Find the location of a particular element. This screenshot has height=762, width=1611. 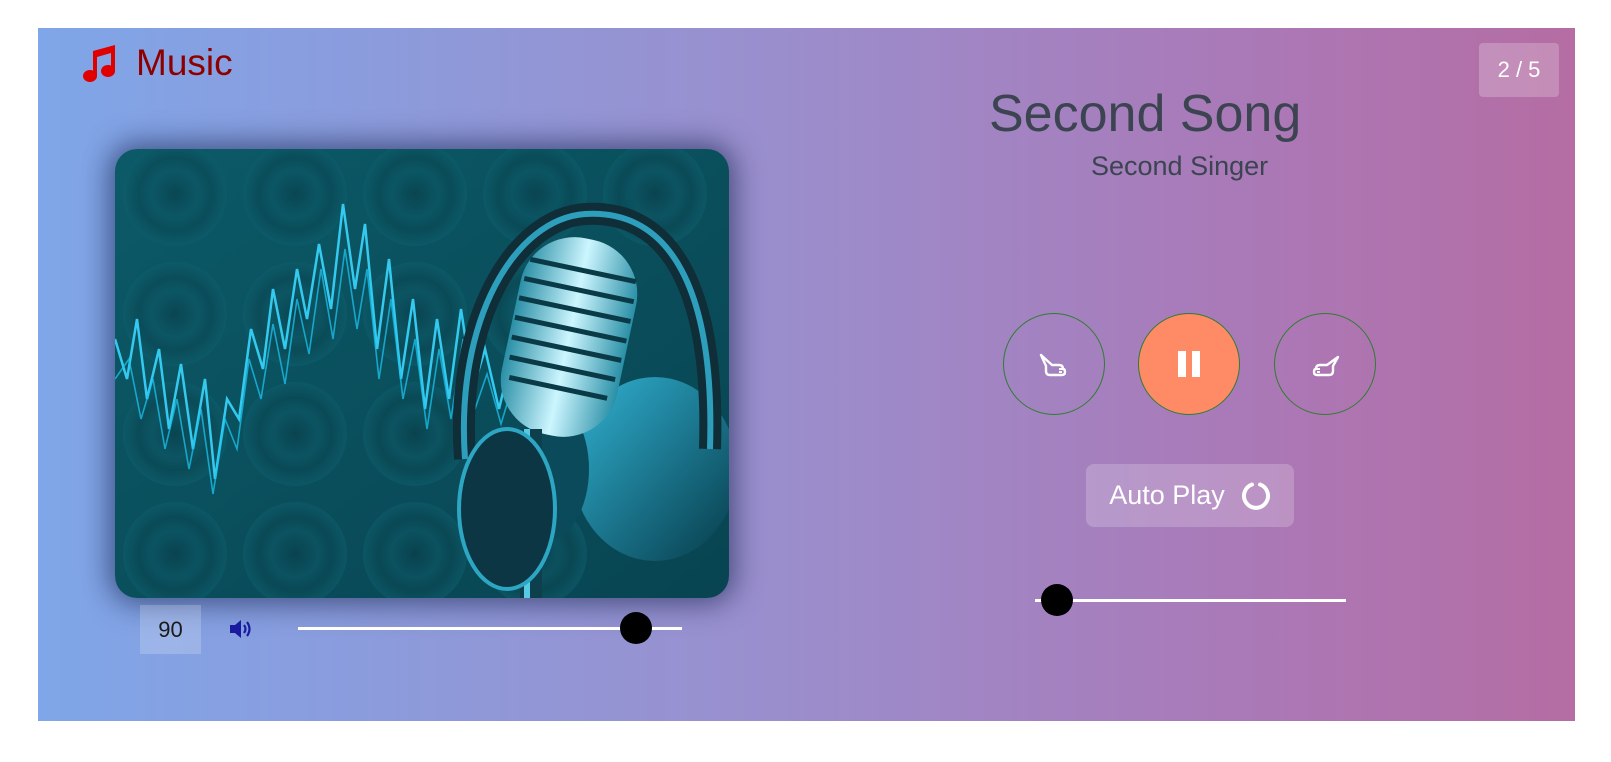

volume-slider-thumb is located at coordinates (635, 628).